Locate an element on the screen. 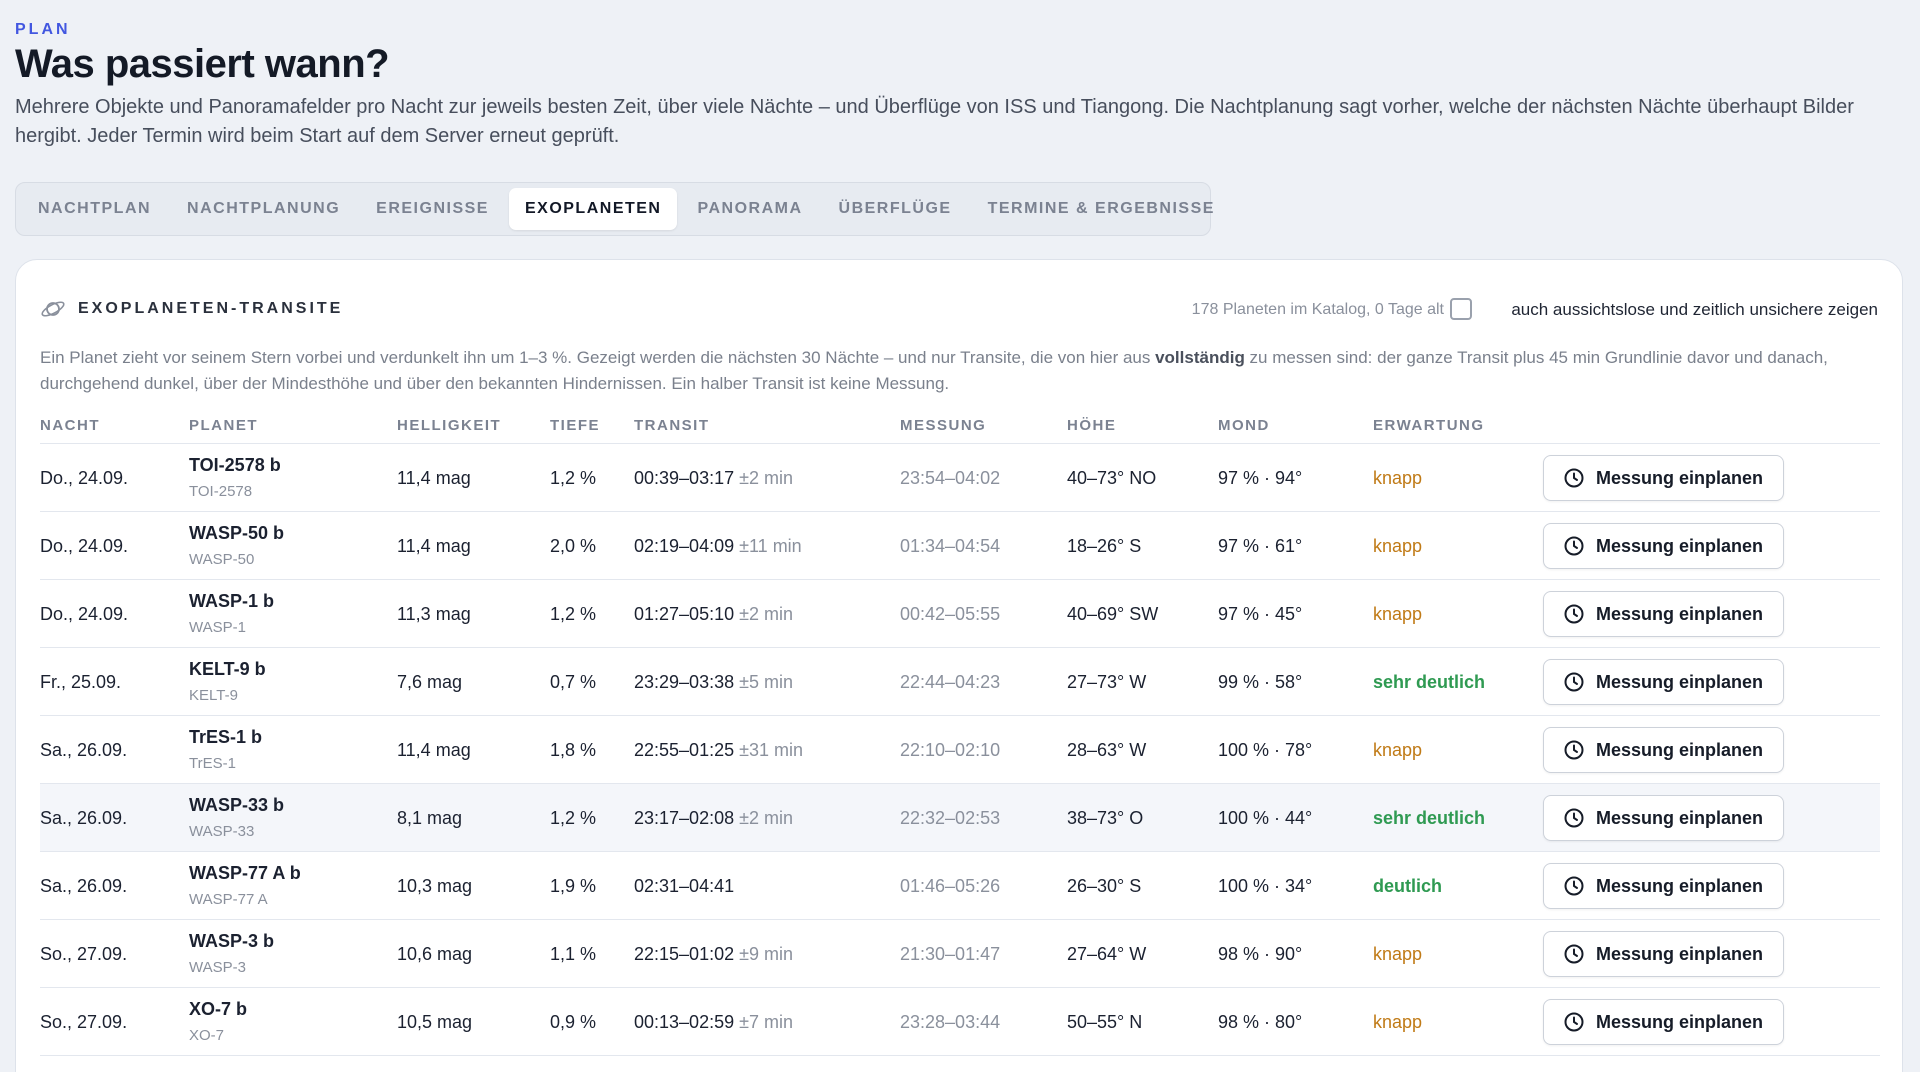 Image resolution: width=1920 pixels, height=1072 pixels. transit-uncertainty: ±5 min is located at coordinates (766, 682).